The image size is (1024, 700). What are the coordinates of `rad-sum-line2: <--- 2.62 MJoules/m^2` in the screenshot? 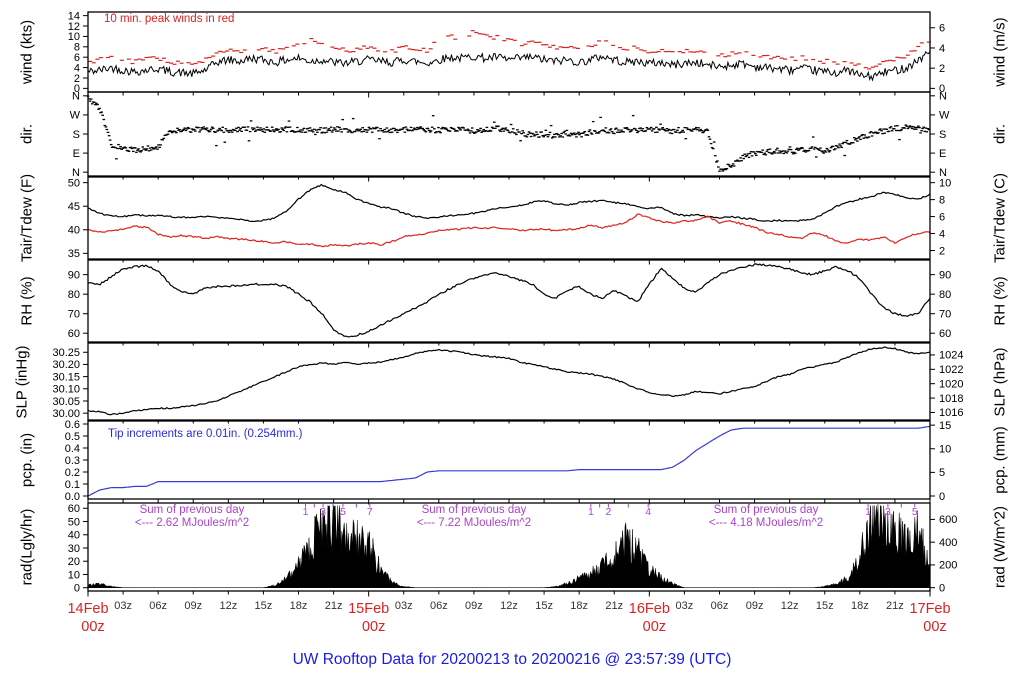 It's located at (192, 523).